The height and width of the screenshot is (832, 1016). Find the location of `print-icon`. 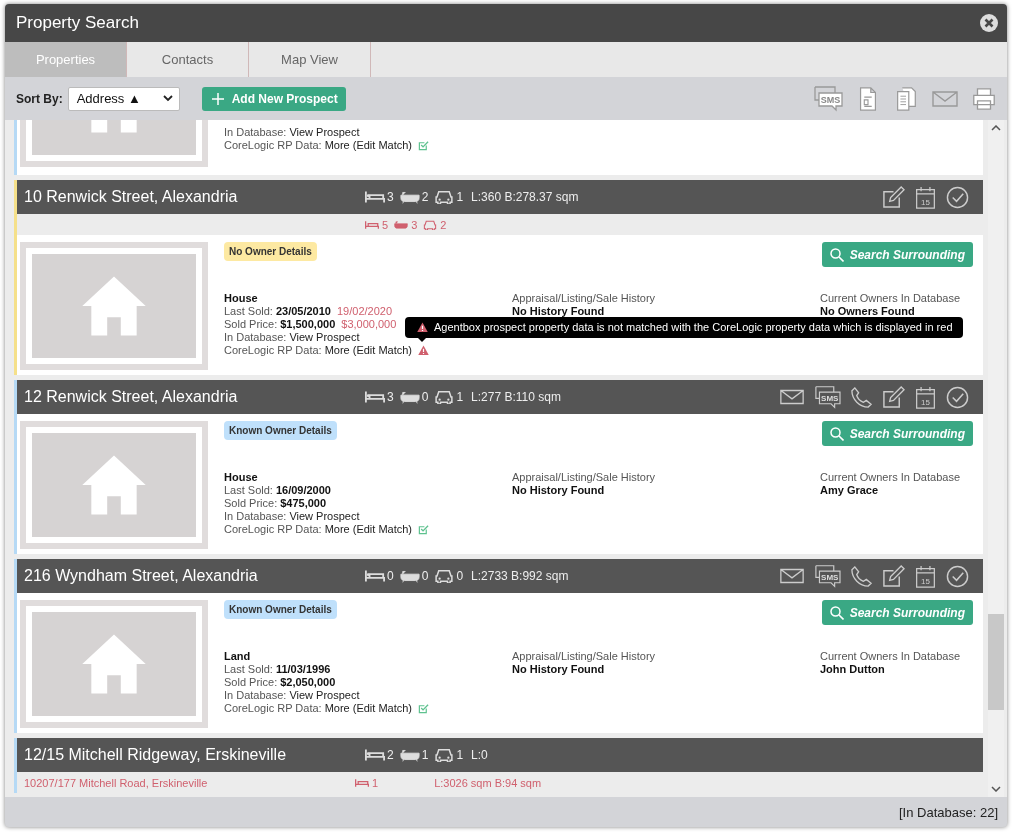

print-icon is located at coordinates (984, 98).